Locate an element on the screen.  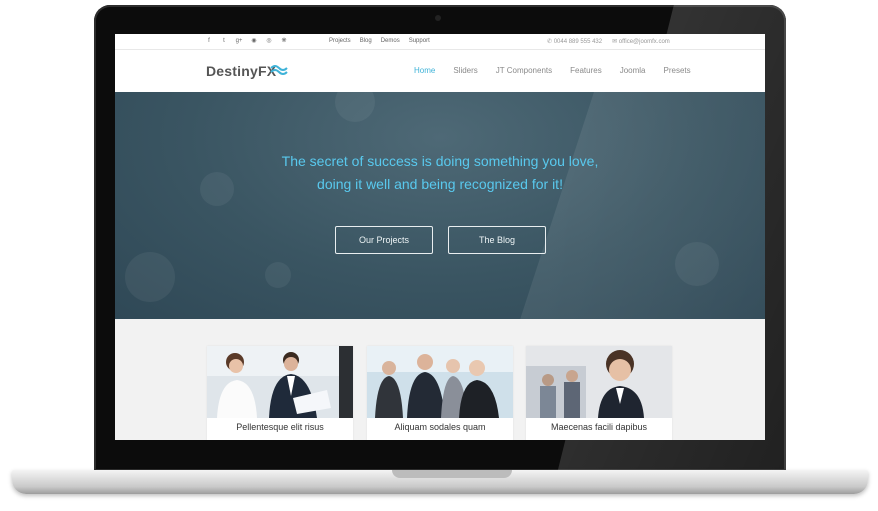
phone-item: ✆ 0044 889 555 432 is located at coordinates (574, 41).